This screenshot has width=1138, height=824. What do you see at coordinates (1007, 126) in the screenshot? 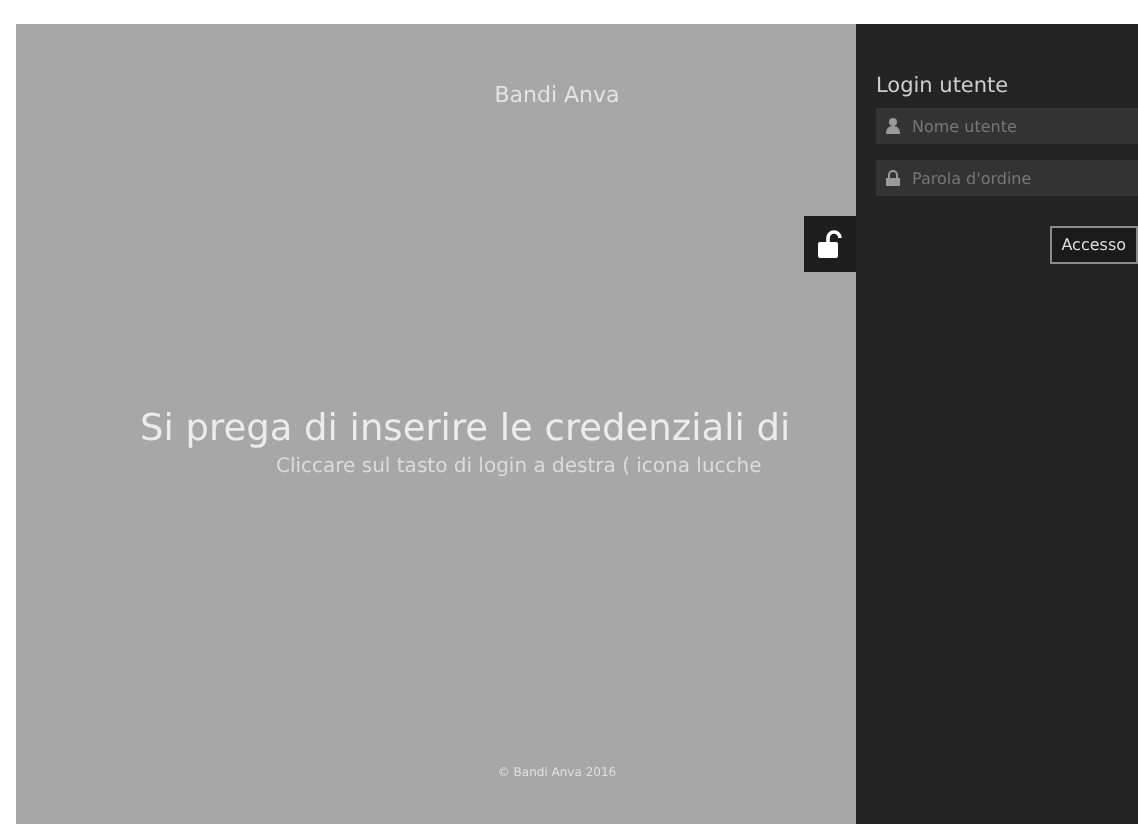
I see `username-field: Nome utente` at bounding box center [1007, 126].